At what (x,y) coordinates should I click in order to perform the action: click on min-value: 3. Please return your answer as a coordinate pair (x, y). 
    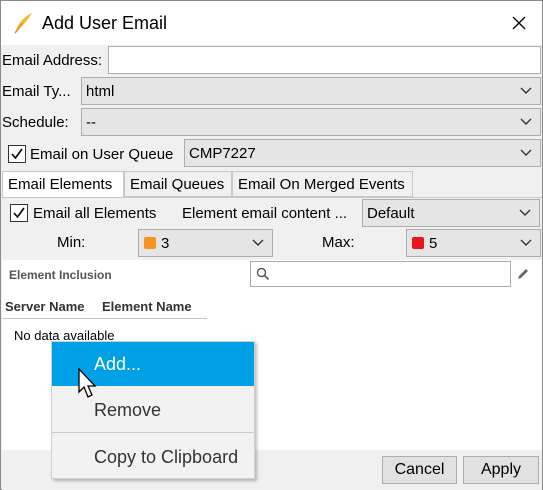
    Looking at the image, I should click on (165, 243).